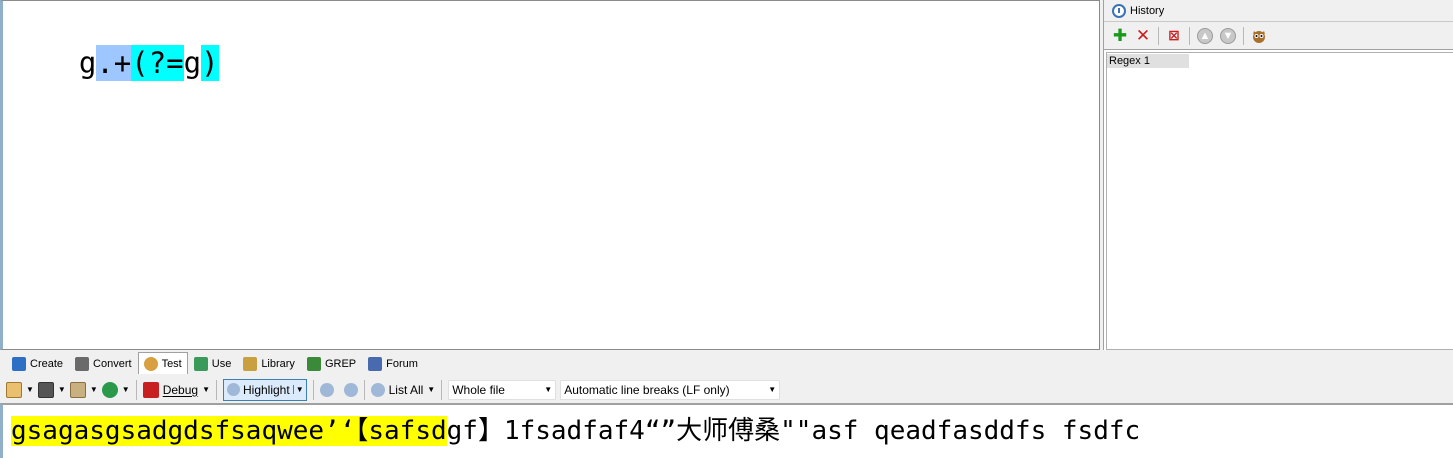 Image resolution: width=1453 pixels, height=458 pixels. I want to click on tab-create: Create, so click(37, 364).